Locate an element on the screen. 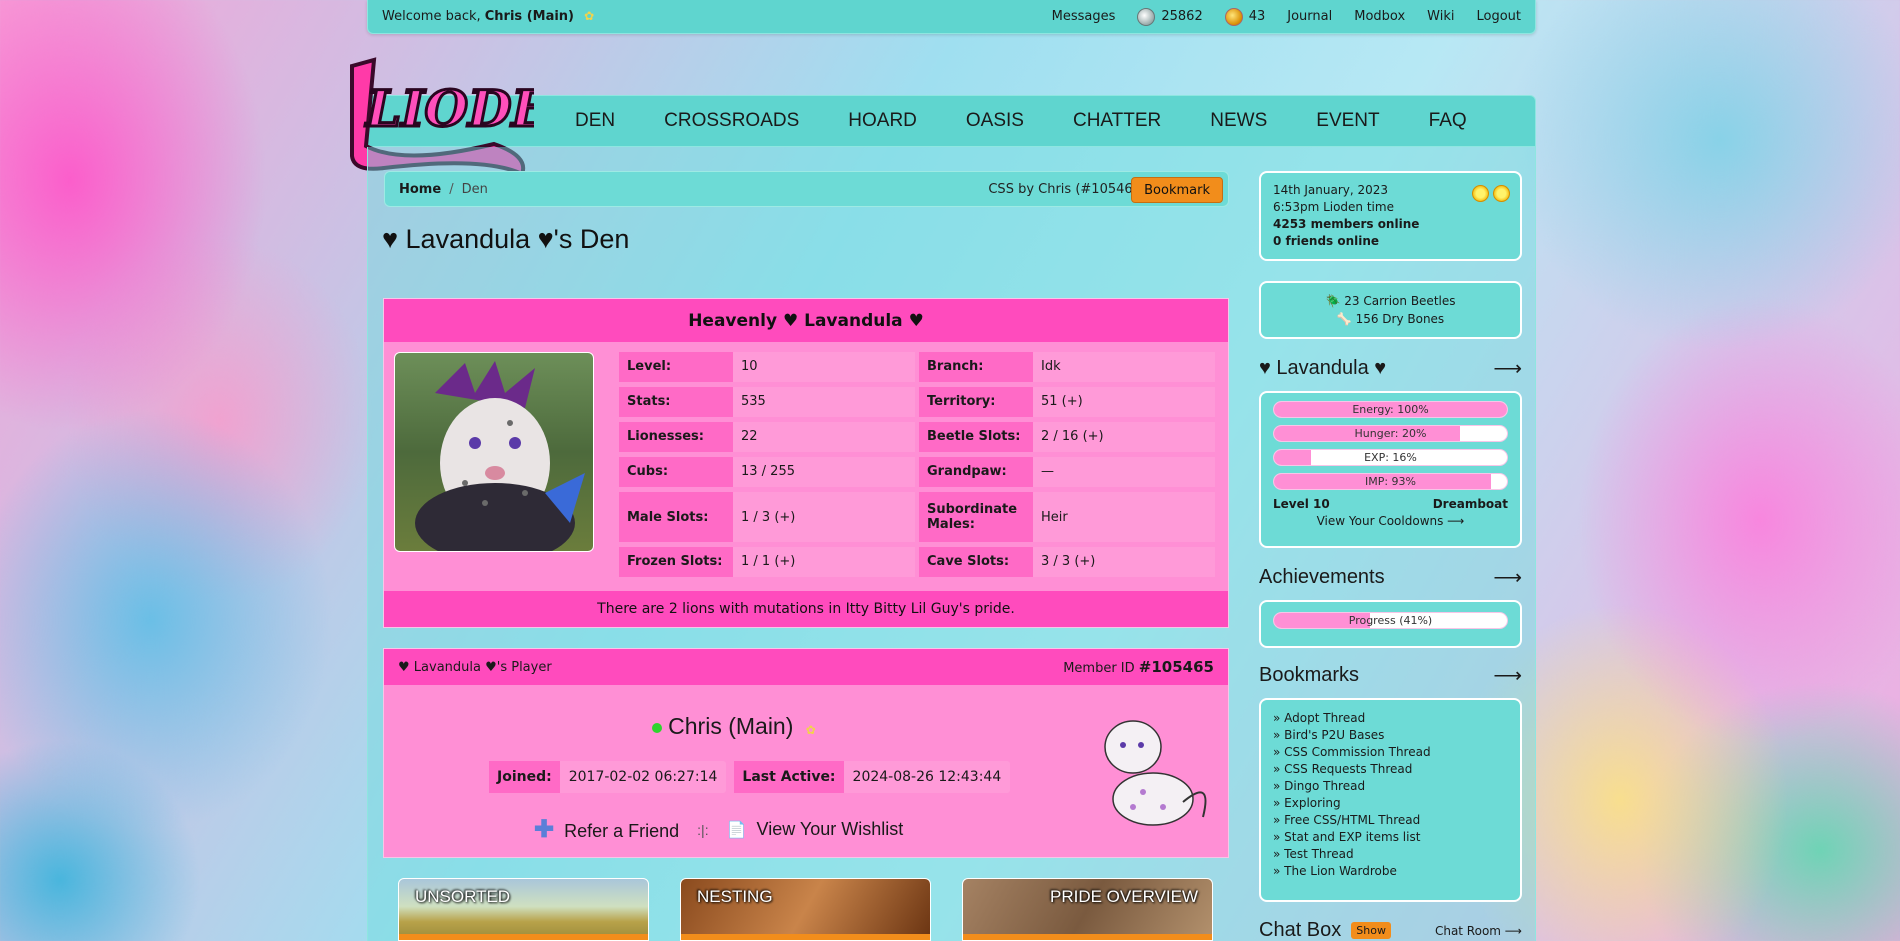 The height and width of the screenshot is (941, 1900). den-tiles: UNSORTED NESTING PRIDE OVERVIEW is located at coordinates (806, 909).